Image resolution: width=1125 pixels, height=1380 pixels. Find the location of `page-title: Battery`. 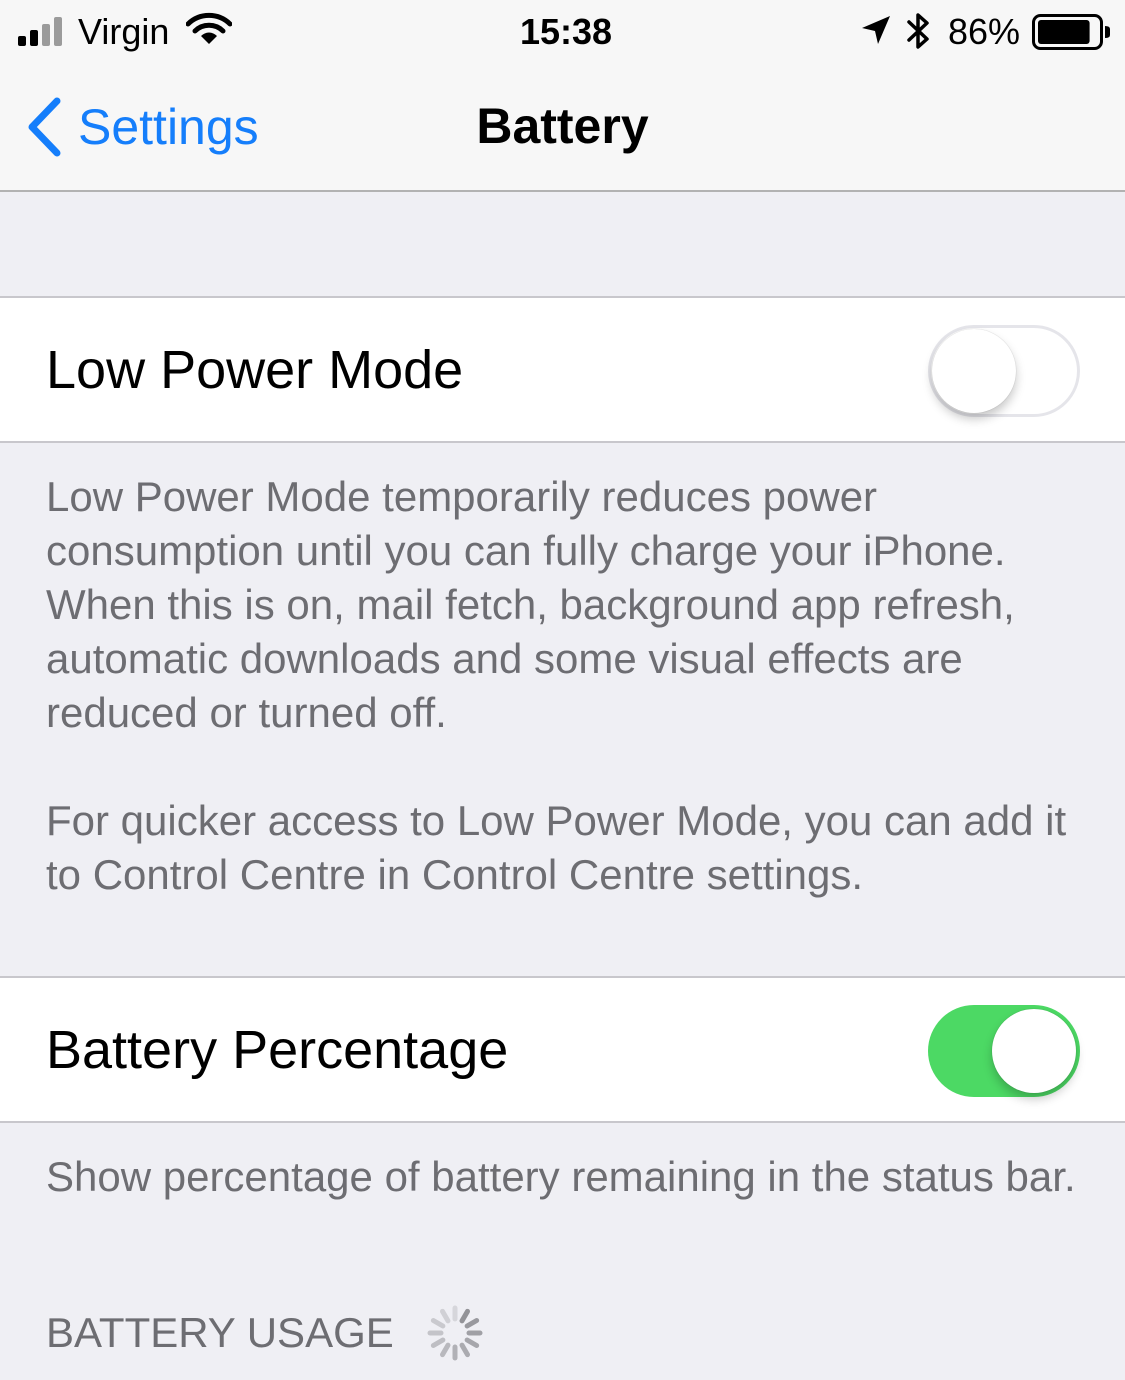

page-title: Battery is located at coordinates (562, 126).